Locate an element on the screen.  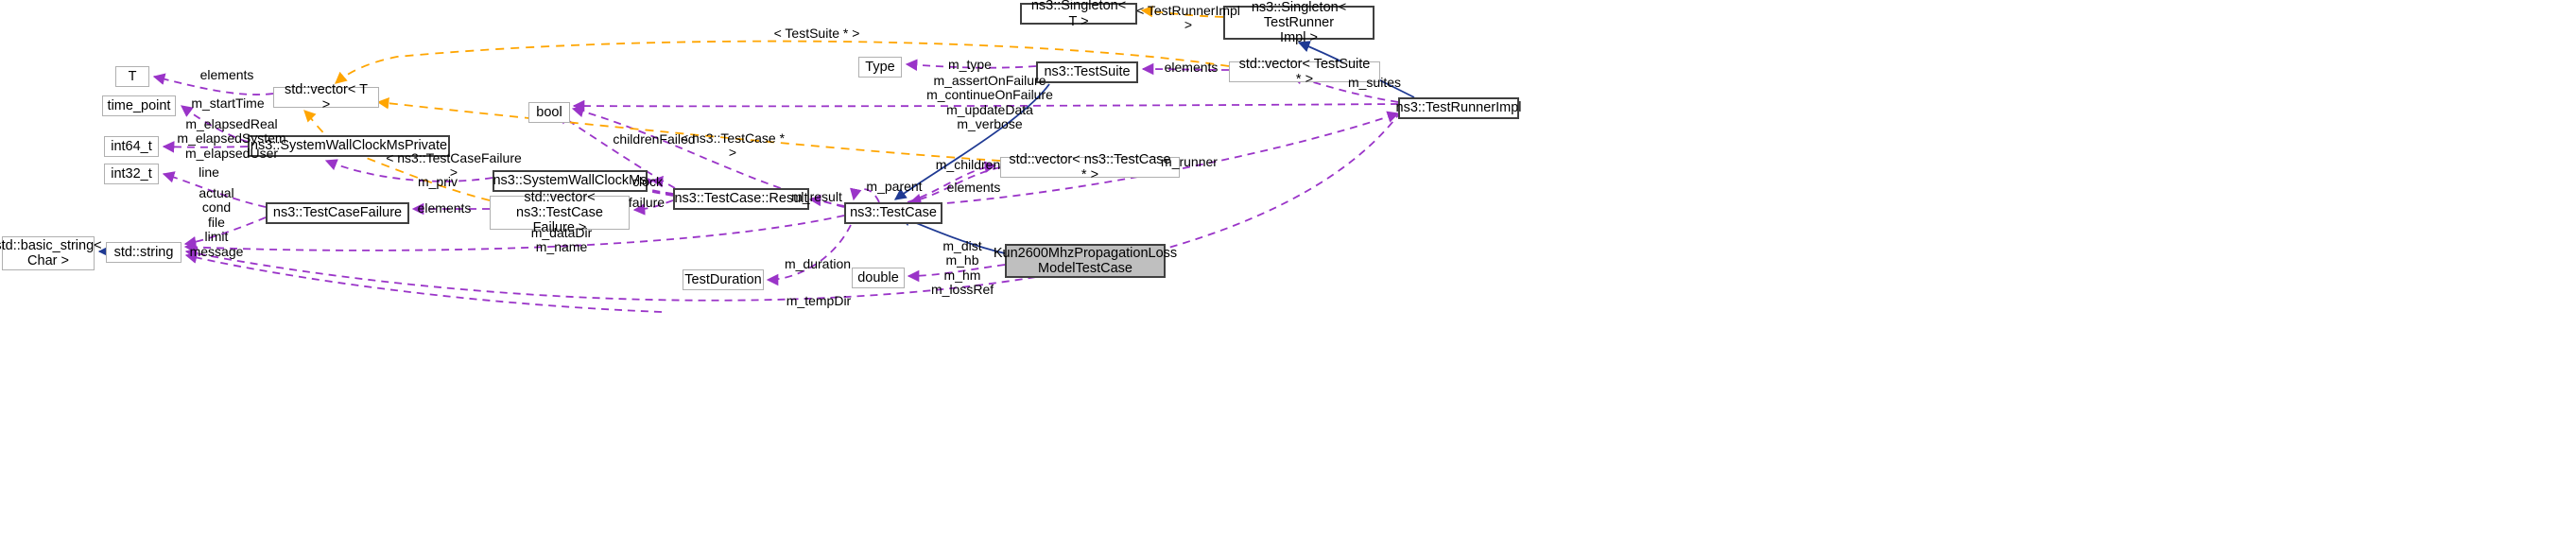
edge-lower-to-string is located at coordinates (423, 282).